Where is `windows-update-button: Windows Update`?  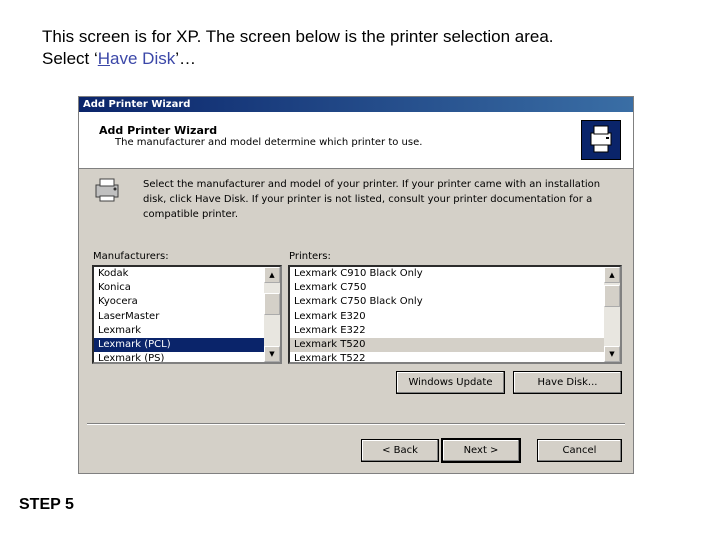 windows-update-button: Windows Update is located at coordinates (450, 382).